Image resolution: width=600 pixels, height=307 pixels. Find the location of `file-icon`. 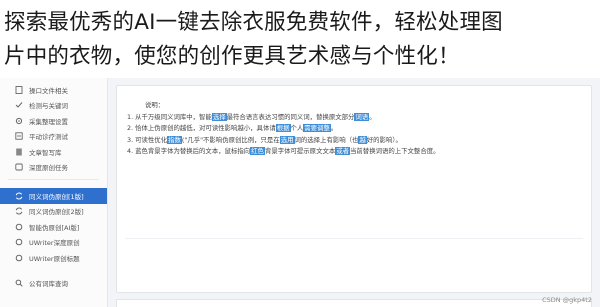

file-icon is located at coordinates (18, 89).